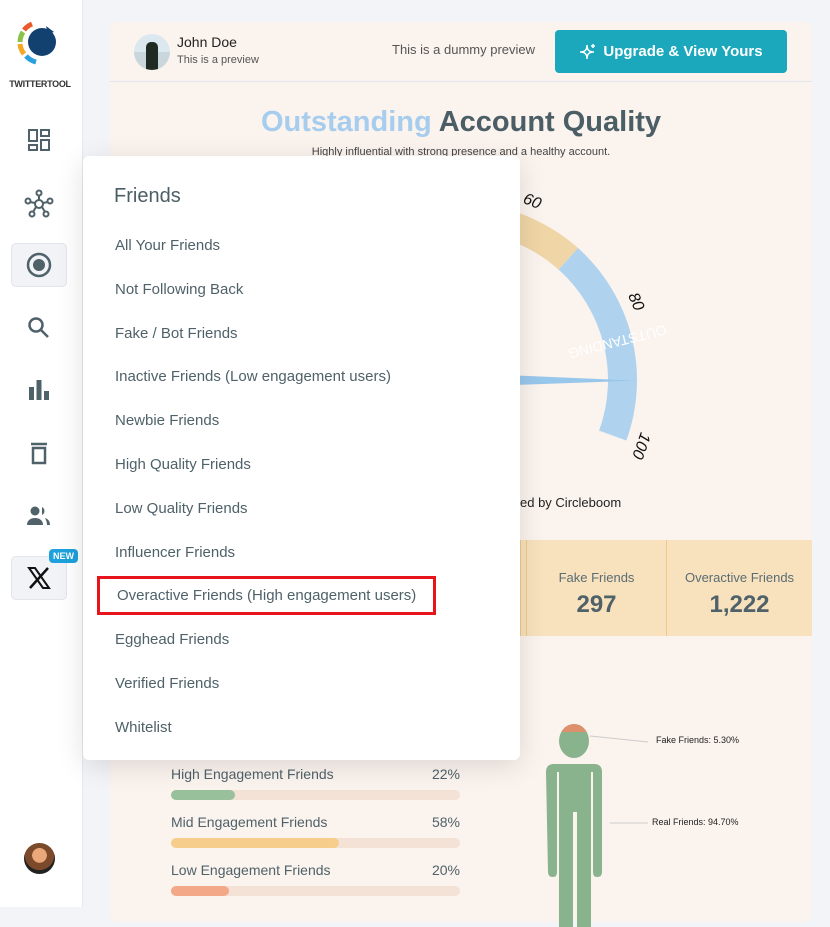 The image size is (830, 927). I want to click on menu-title: Friends, so click(147, 196).